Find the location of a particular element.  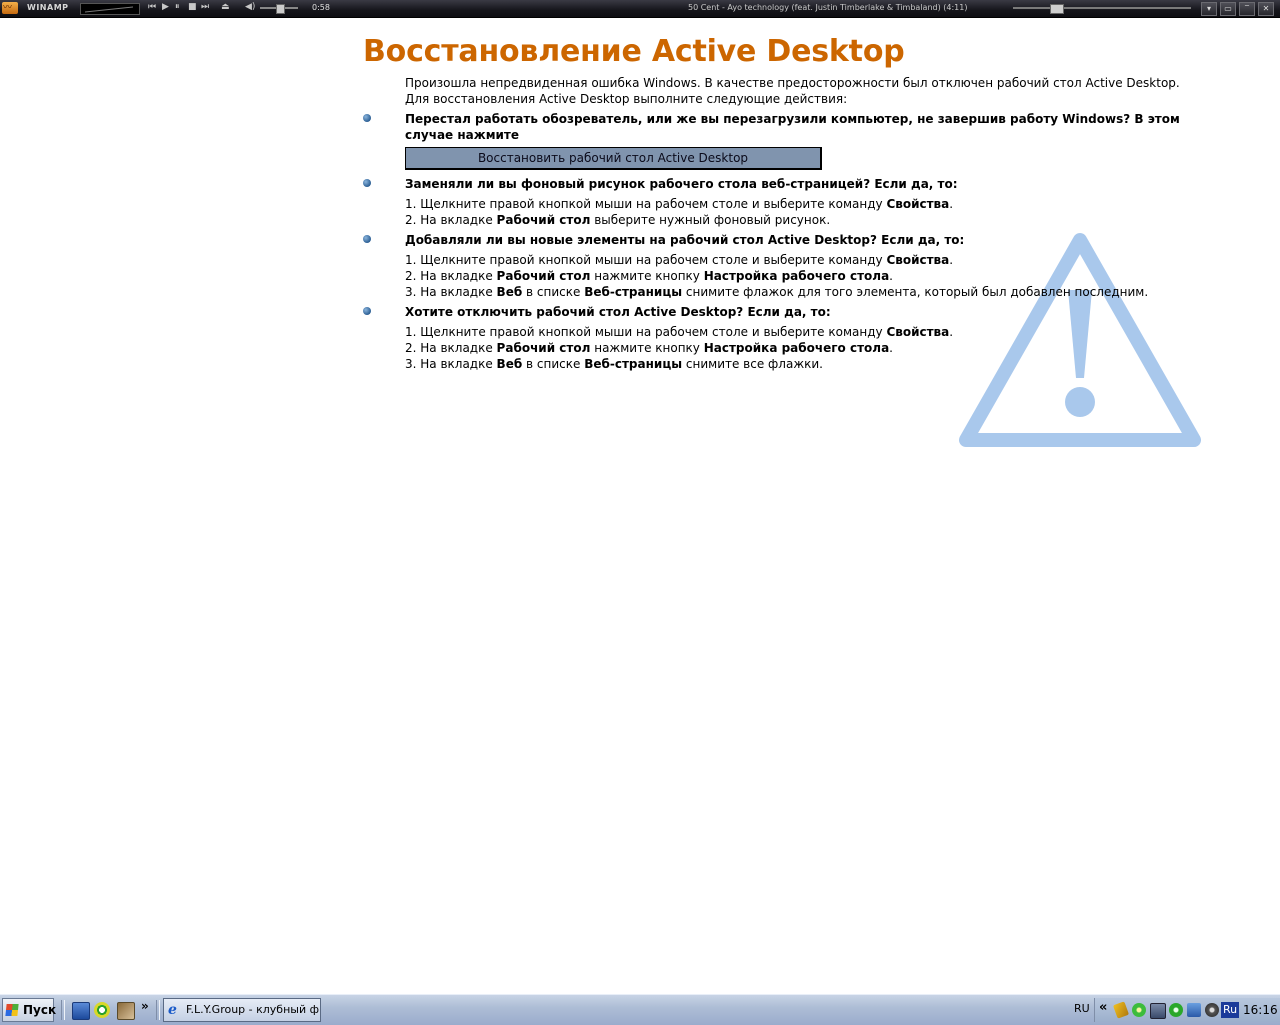

browser-quicklaunch-icon is located at coordinates (102, 1010).